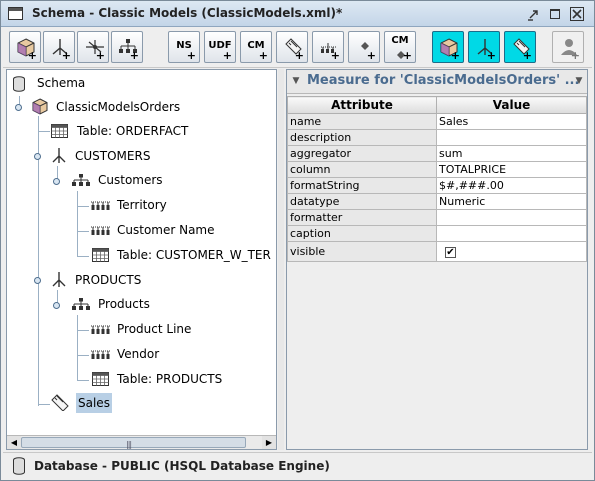  Describe the element at coordinates (59, 47) in the screenshot. I see `add-dimension-button: +` at that location.